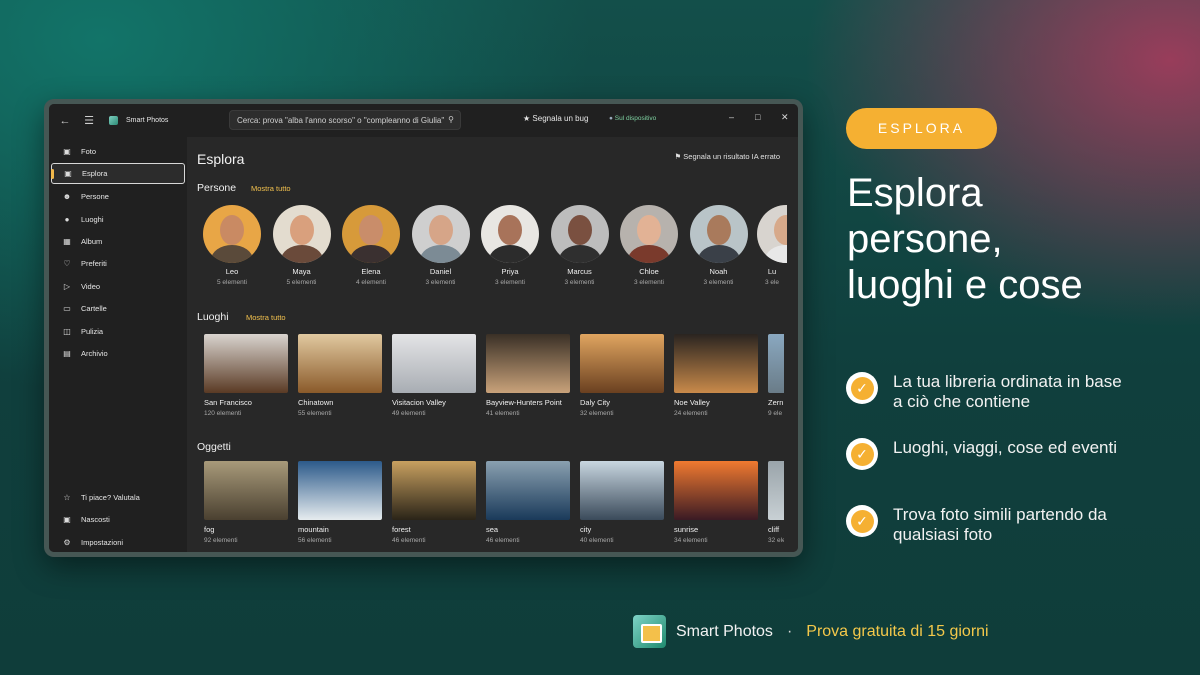 This screenshot has height=675, width=1200. Describe the element at coordinates (65, 121) in the screenshot. I see `back-arrow-icon: ←` at that location.